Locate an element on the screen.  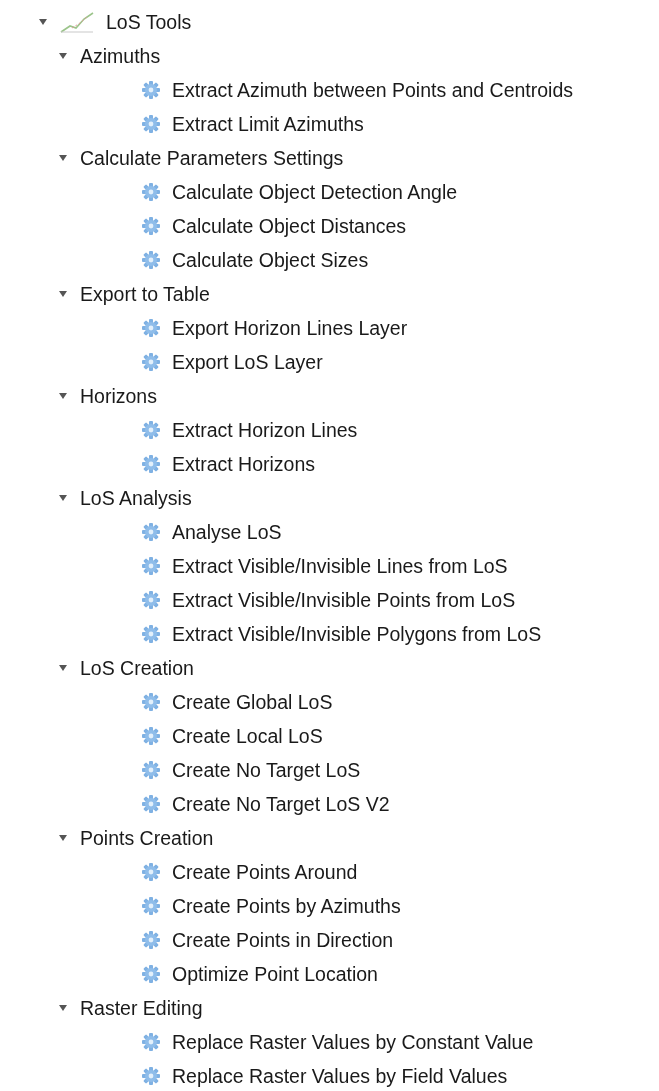
tool-item: Extract Visible/Invisible Lines from LoS is located at coordinates (340, 566).